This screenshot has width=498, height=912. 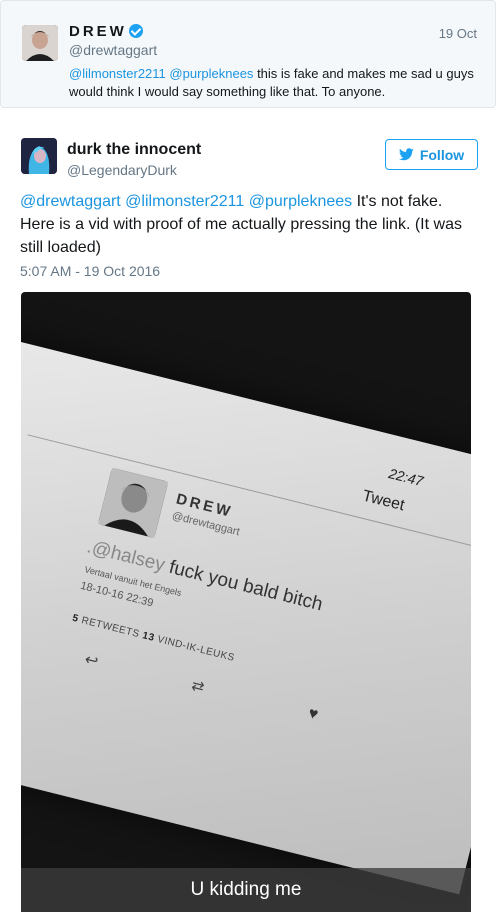 I want to click on author-name: durk the innocent, so click(x=134, y=150).